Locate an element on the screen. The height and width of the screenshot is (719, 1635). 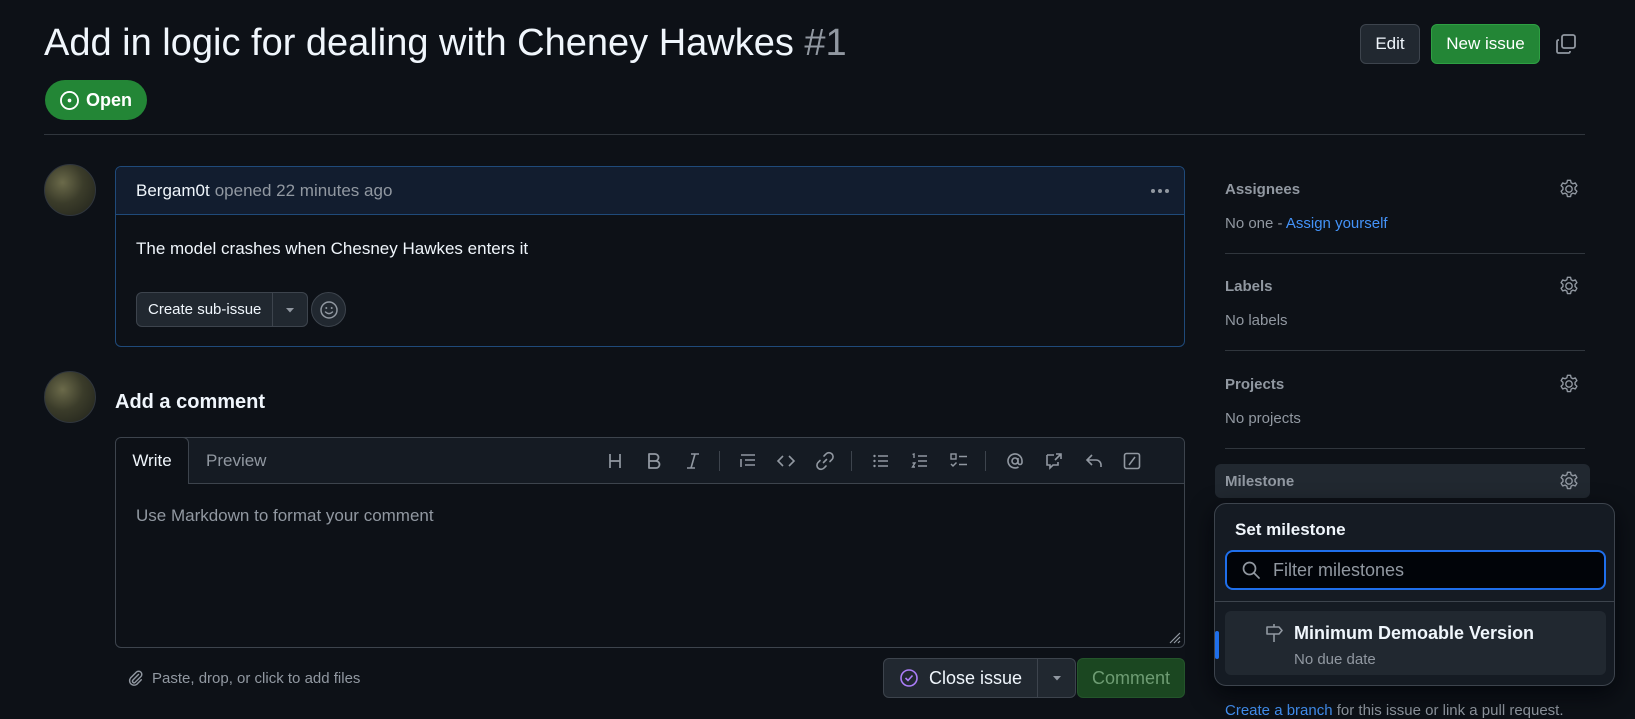
assignees-gear-icon is located at coordinates (1569, 189).